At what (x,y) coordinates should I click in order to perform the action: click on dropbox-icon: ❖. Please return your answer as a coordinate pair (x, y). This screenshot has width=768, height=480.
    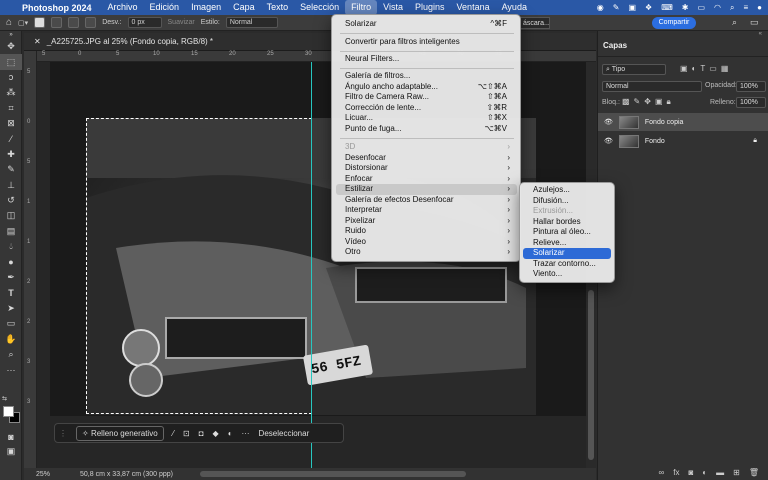
    Looking at the image, I should click on (648, 7).